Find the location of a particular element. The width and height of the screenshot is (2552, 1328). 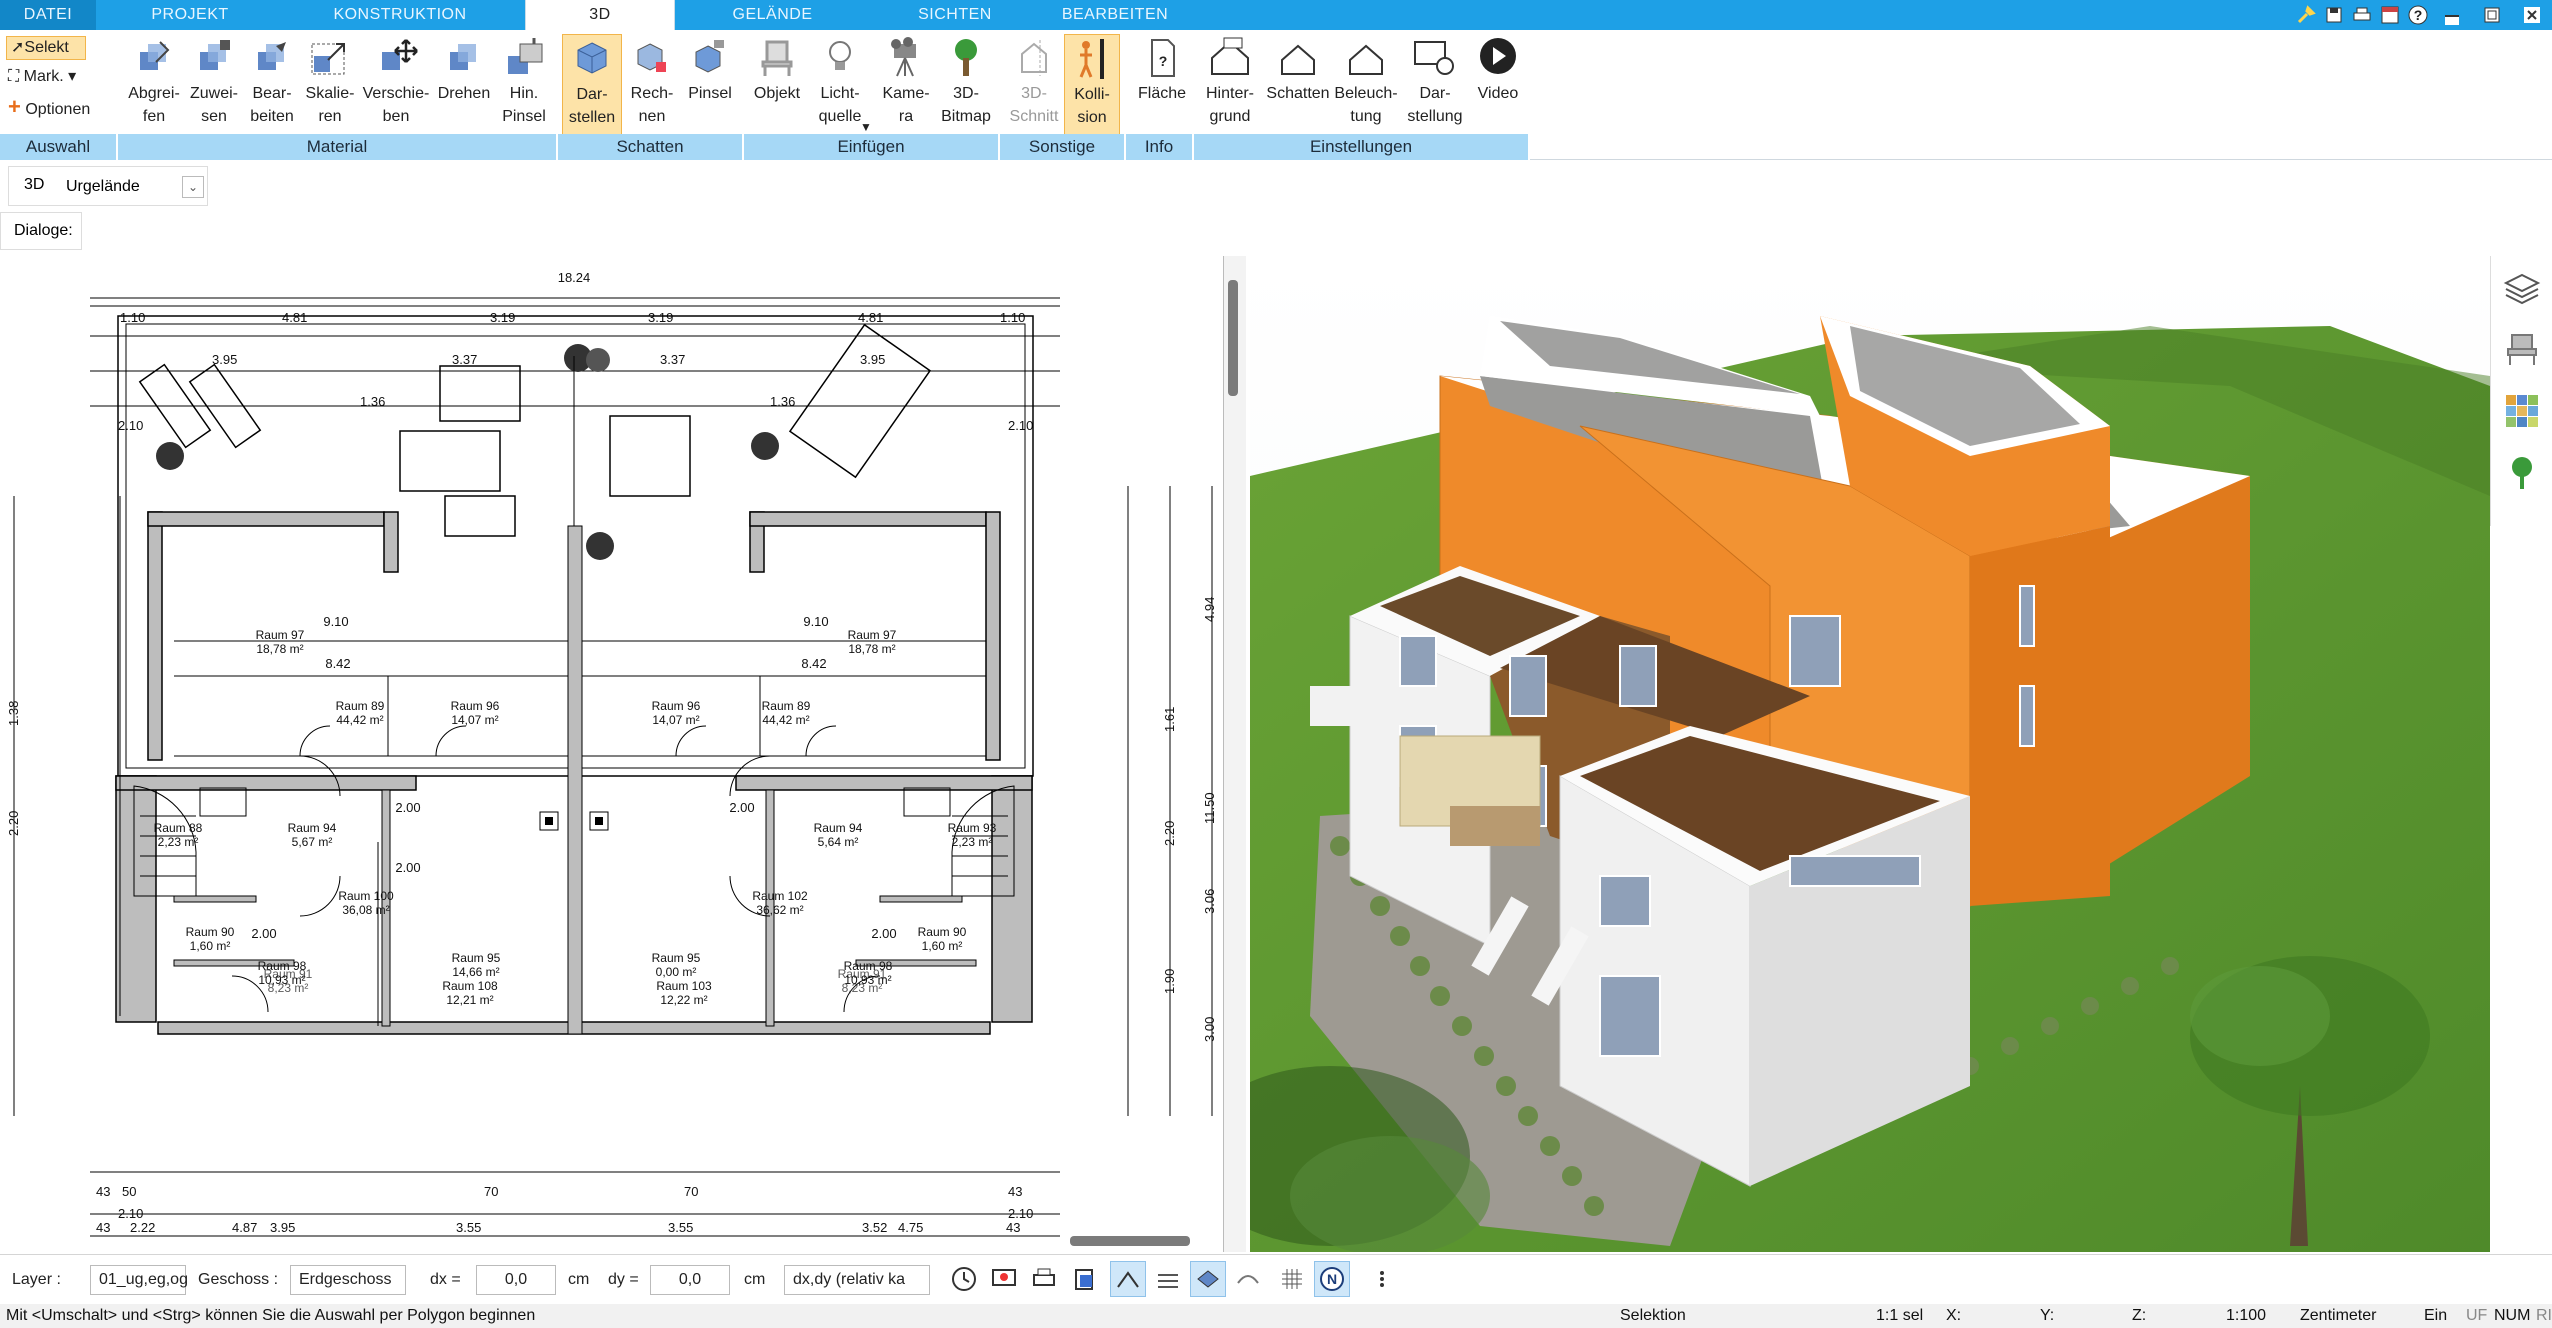

brush-button: Hin. Pinsel is located at coordinates (524, 86).